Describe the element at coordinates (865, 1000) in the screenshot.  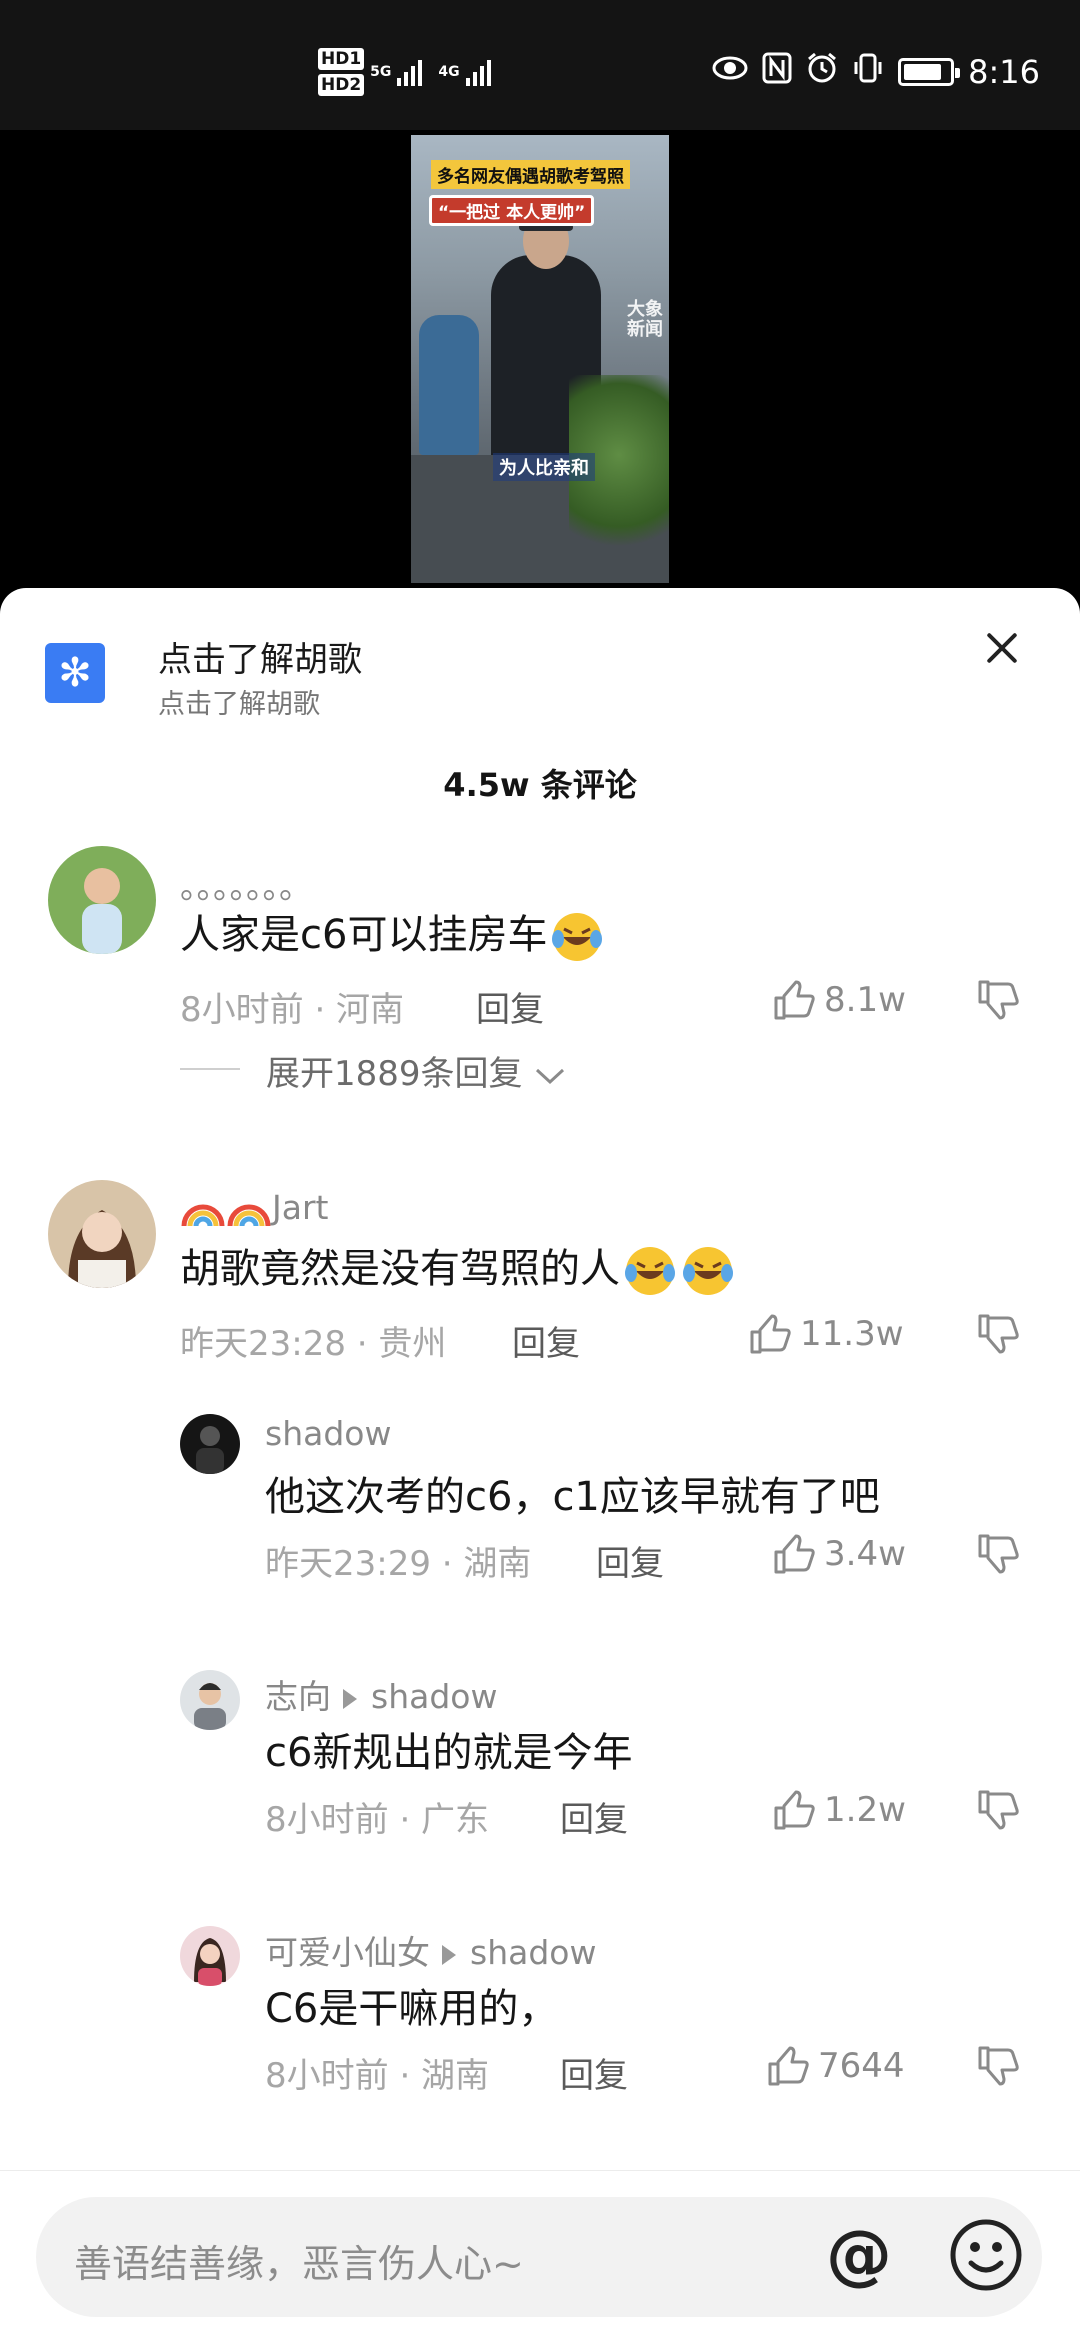
I see `like-count: 8.1w` at that location.